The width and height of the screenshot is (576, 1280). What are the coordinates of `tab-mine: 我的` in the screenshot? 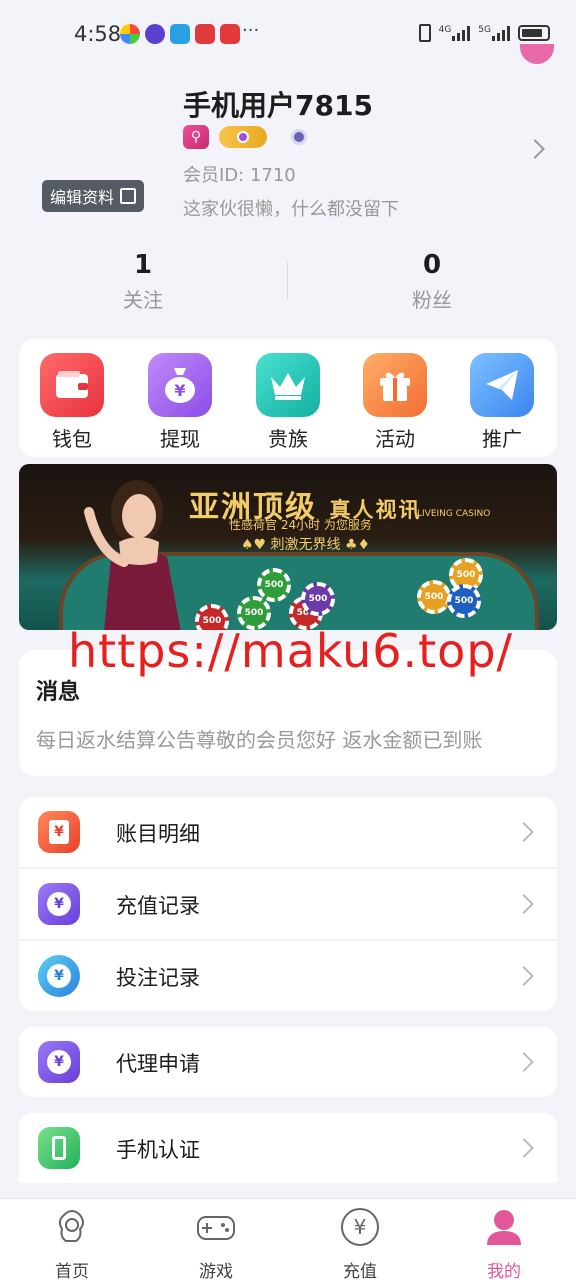 It's located at (504, 1243).